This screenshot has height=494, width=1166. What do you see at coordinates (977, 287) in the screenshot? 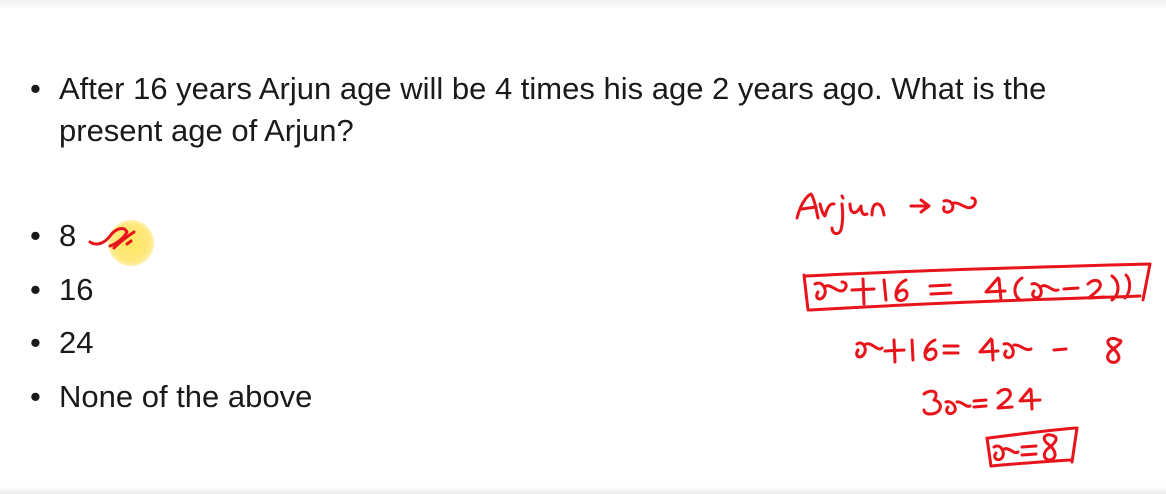
I see `handwritten-line-equation` at bounding box center [977, 287].